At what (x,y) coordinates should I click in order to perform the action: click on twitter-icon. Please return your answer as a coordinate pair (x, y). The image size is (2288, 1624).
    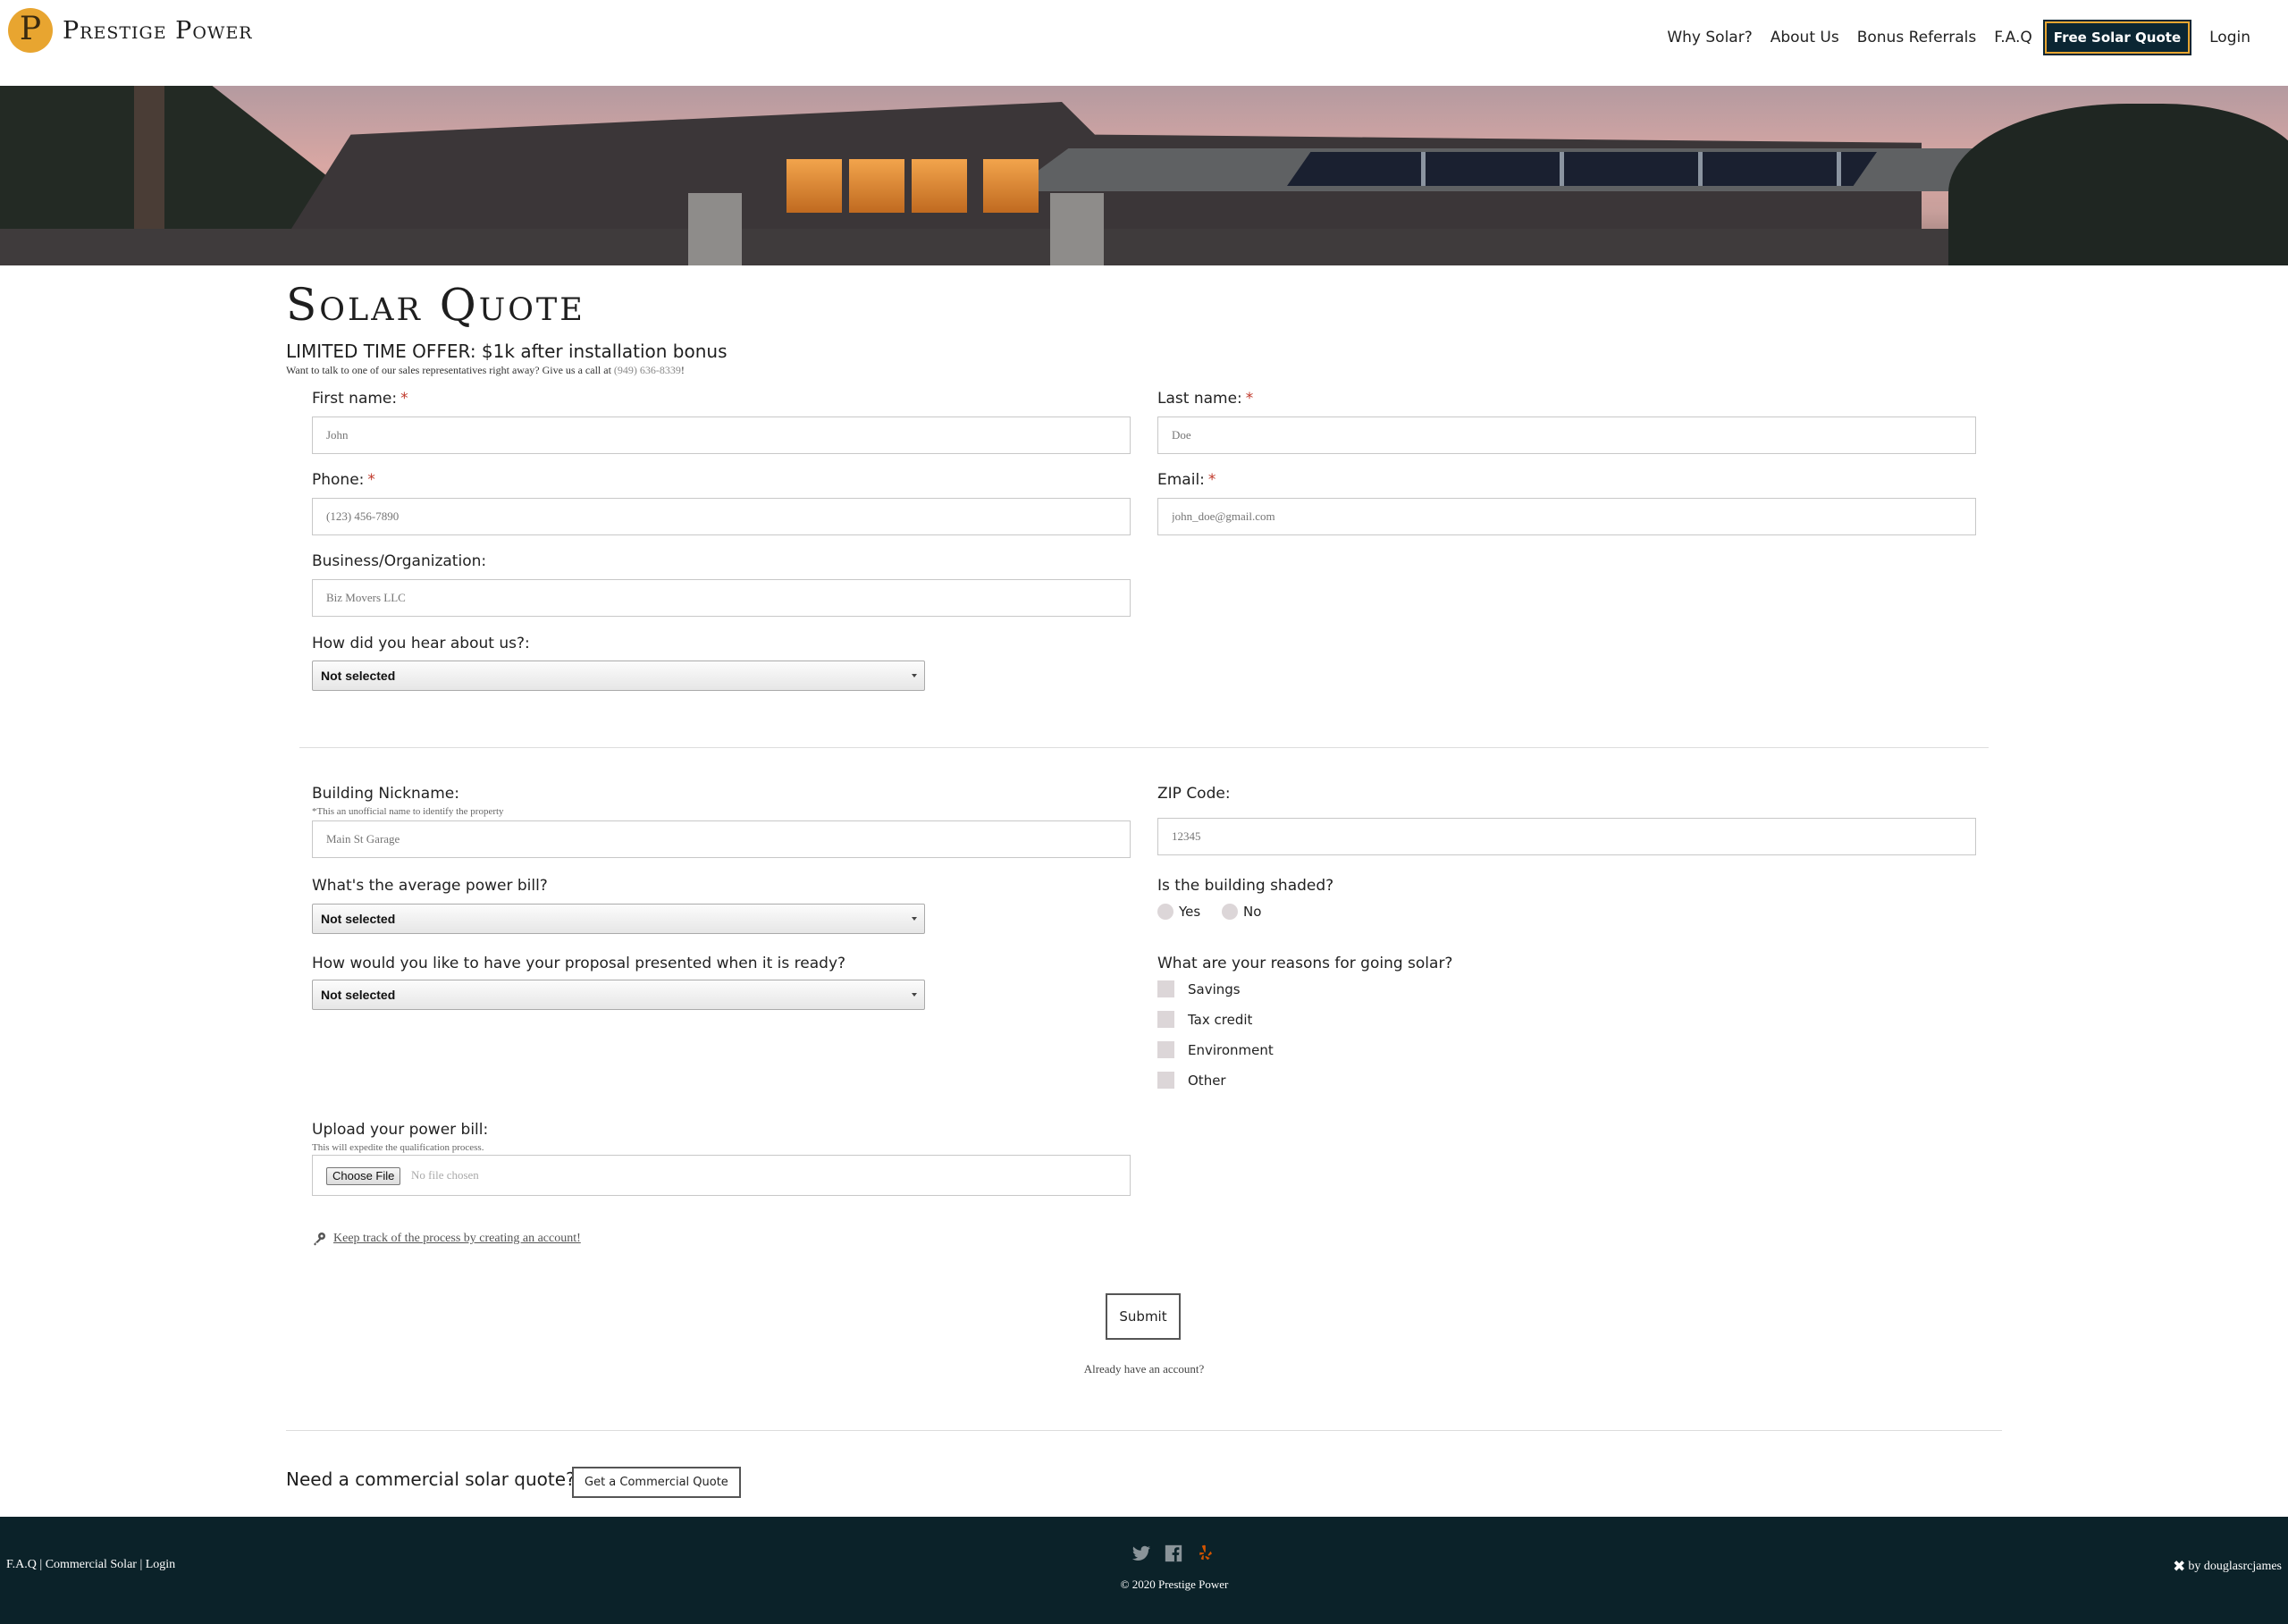
    Looking at the image, I should click on (1141, 1553).